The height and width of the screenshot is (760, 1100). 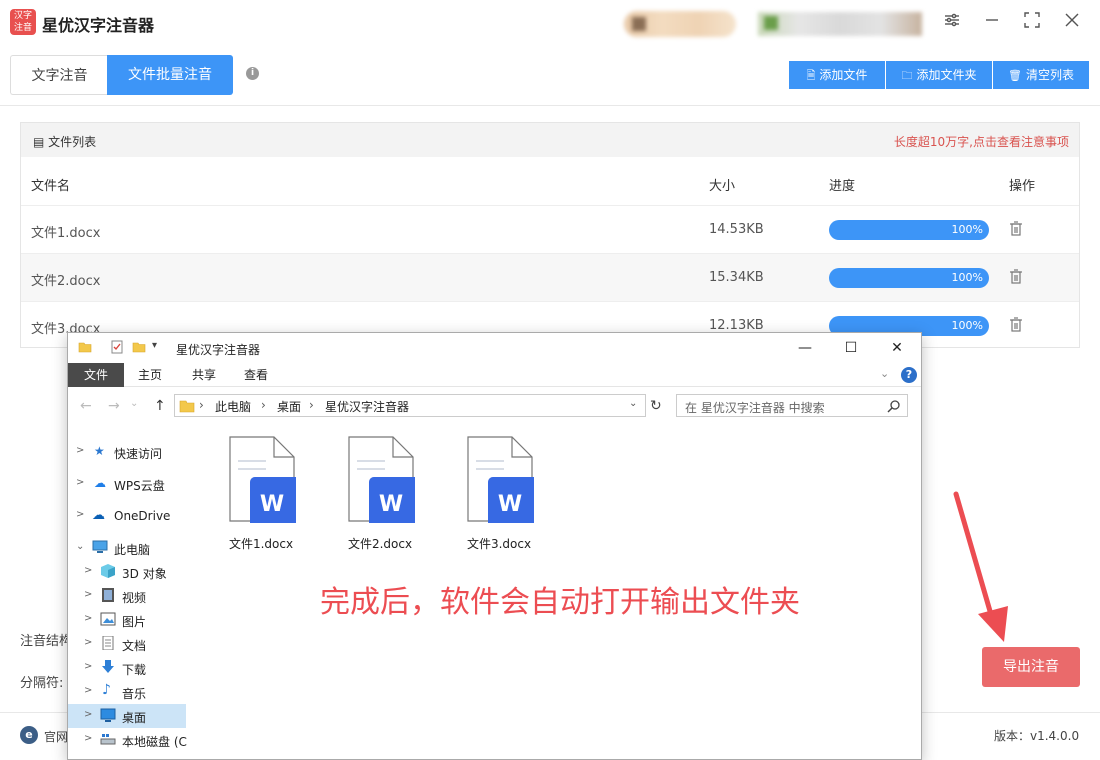 What do you see at coordinates (261, 544) in the screenshot?
I see `file-name: 文件1.docx` at bounding box center [261, 544].